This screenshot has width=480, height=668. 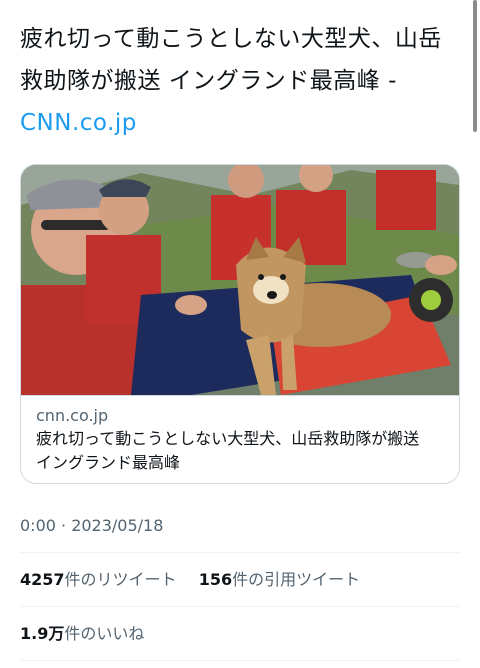 I want to click on retweet-quote-stats: 4257件のリツイート 156件の引用ツイート, so click(x=240, y=580).